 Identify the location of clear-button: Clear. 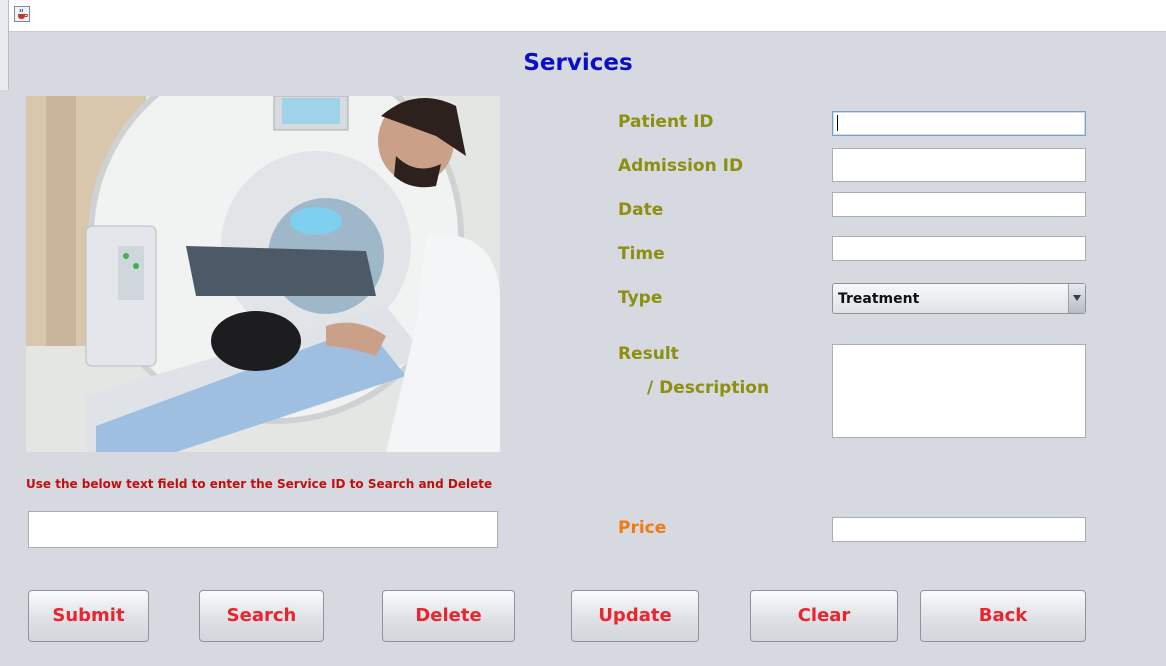
(824, 616).